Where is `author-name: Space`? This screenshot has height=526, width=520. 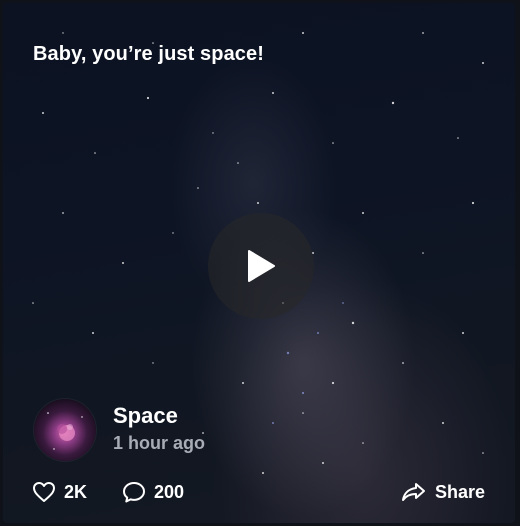
author-name: Space is located at coordinates (145, 416).